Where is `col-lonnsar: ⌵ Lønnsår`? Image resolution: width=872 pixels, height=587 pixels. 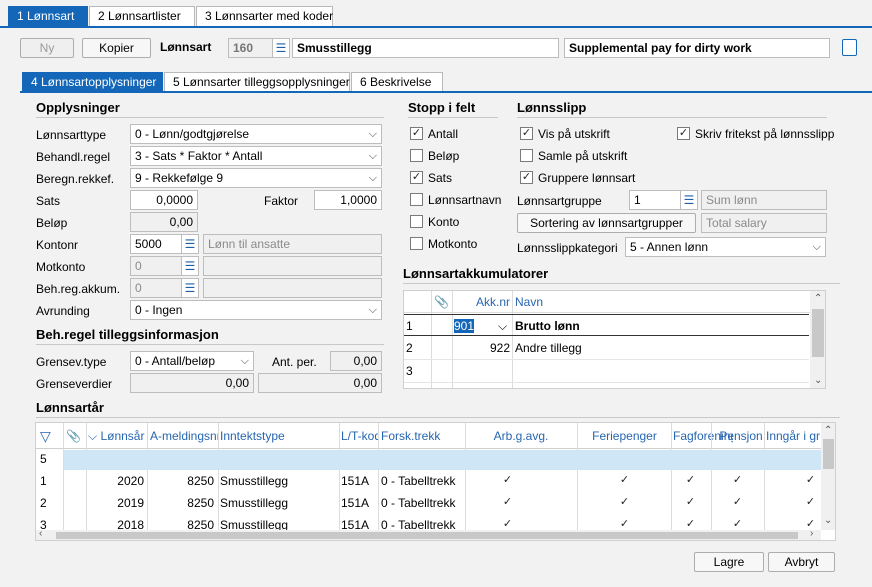
col-lonnsar: ⌵ Lønnsår is located at coordinates (117, 436).